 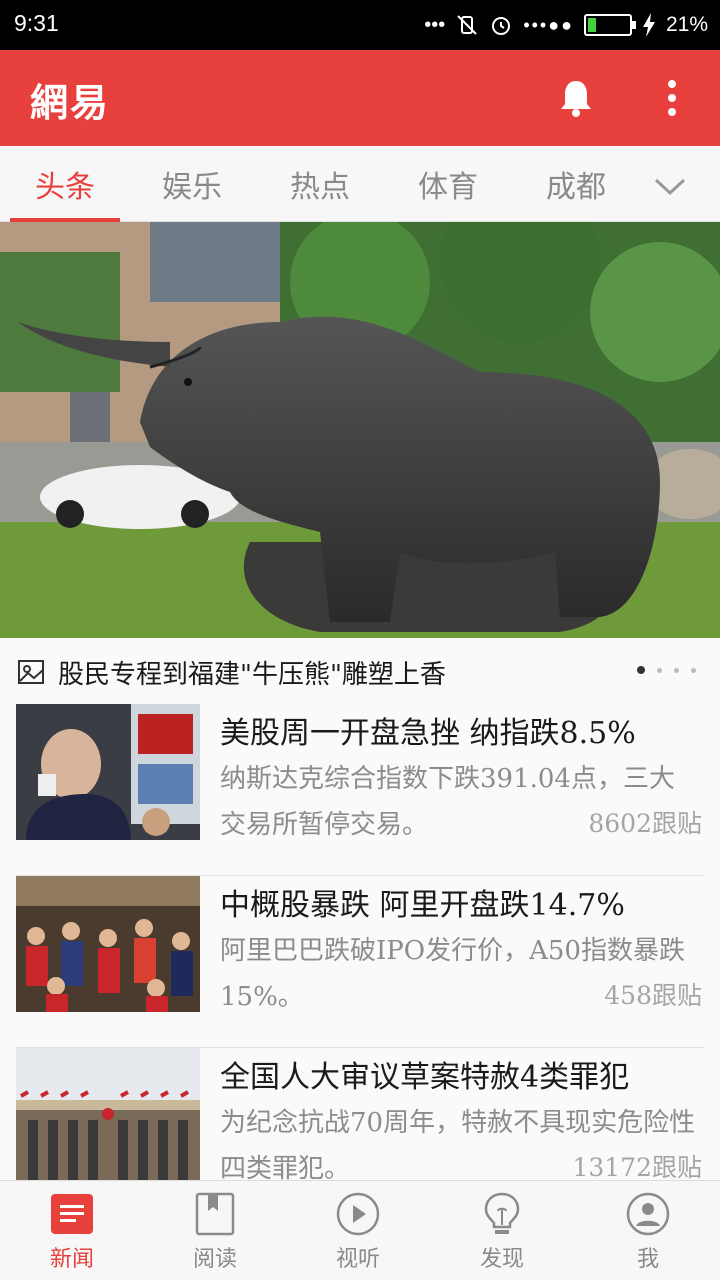 What do you see at coordinates (649, 994) in the screenshot?
I see `news-comment-count: 458跟贴` at bounding box center [649, 994].